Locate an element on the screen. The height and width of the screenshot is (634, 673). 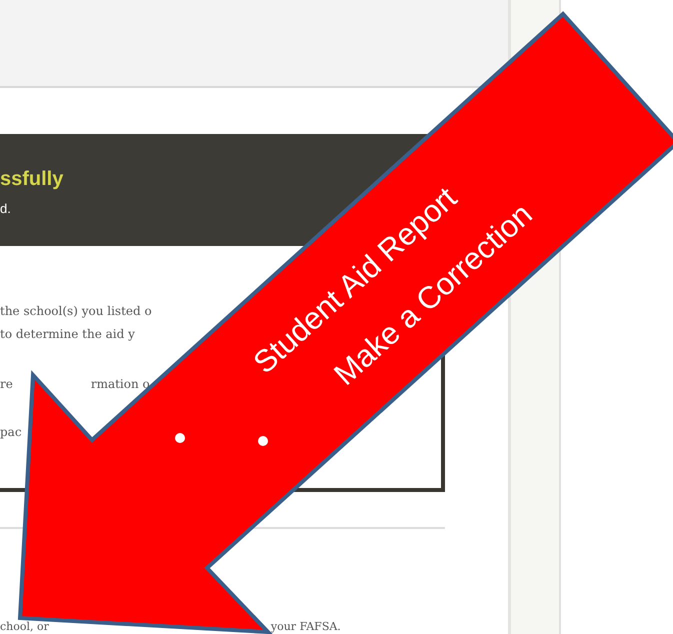
notice-text: re is located at coordinates (6, 384).